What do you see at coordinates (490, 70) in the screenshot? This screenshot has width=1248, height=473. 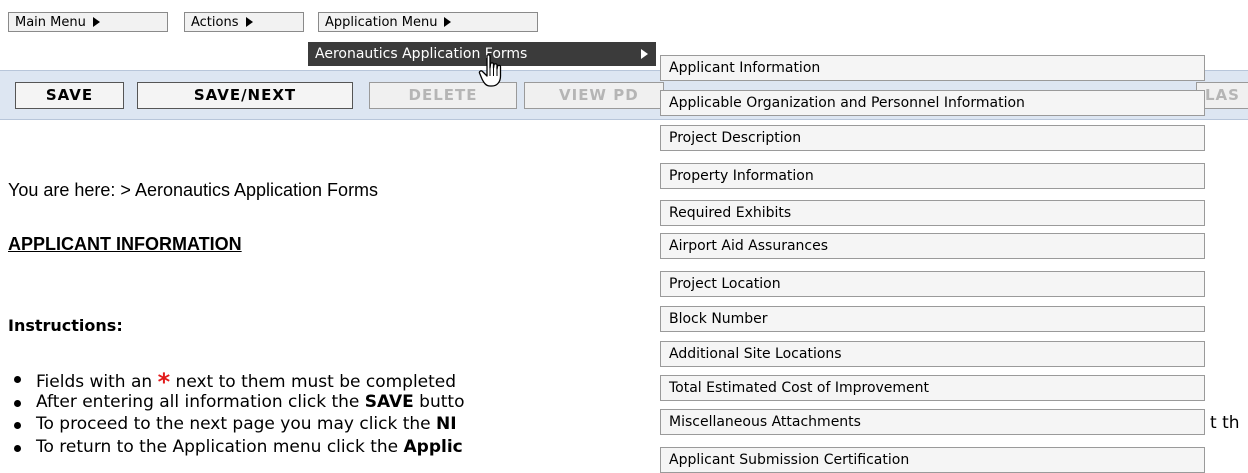 I see `hand-pointer-icon` at bounding box center [490, 70].